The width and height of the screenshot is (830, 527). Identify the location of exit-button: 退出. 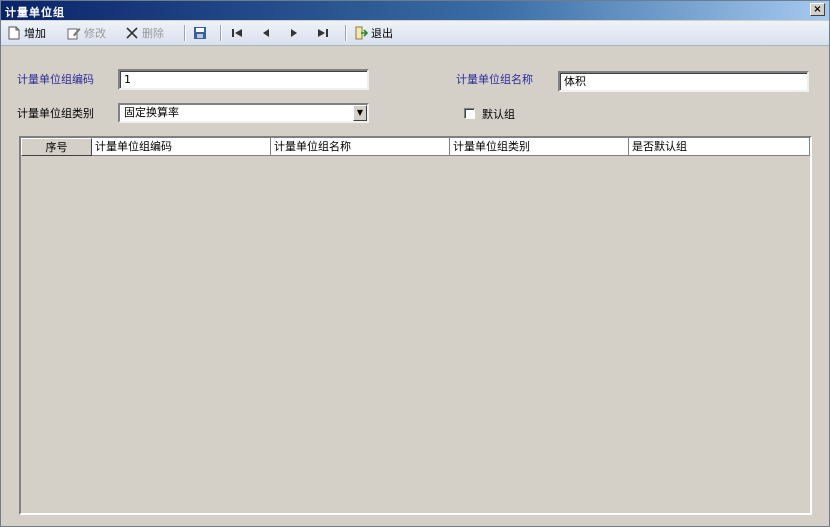
(373, 33).